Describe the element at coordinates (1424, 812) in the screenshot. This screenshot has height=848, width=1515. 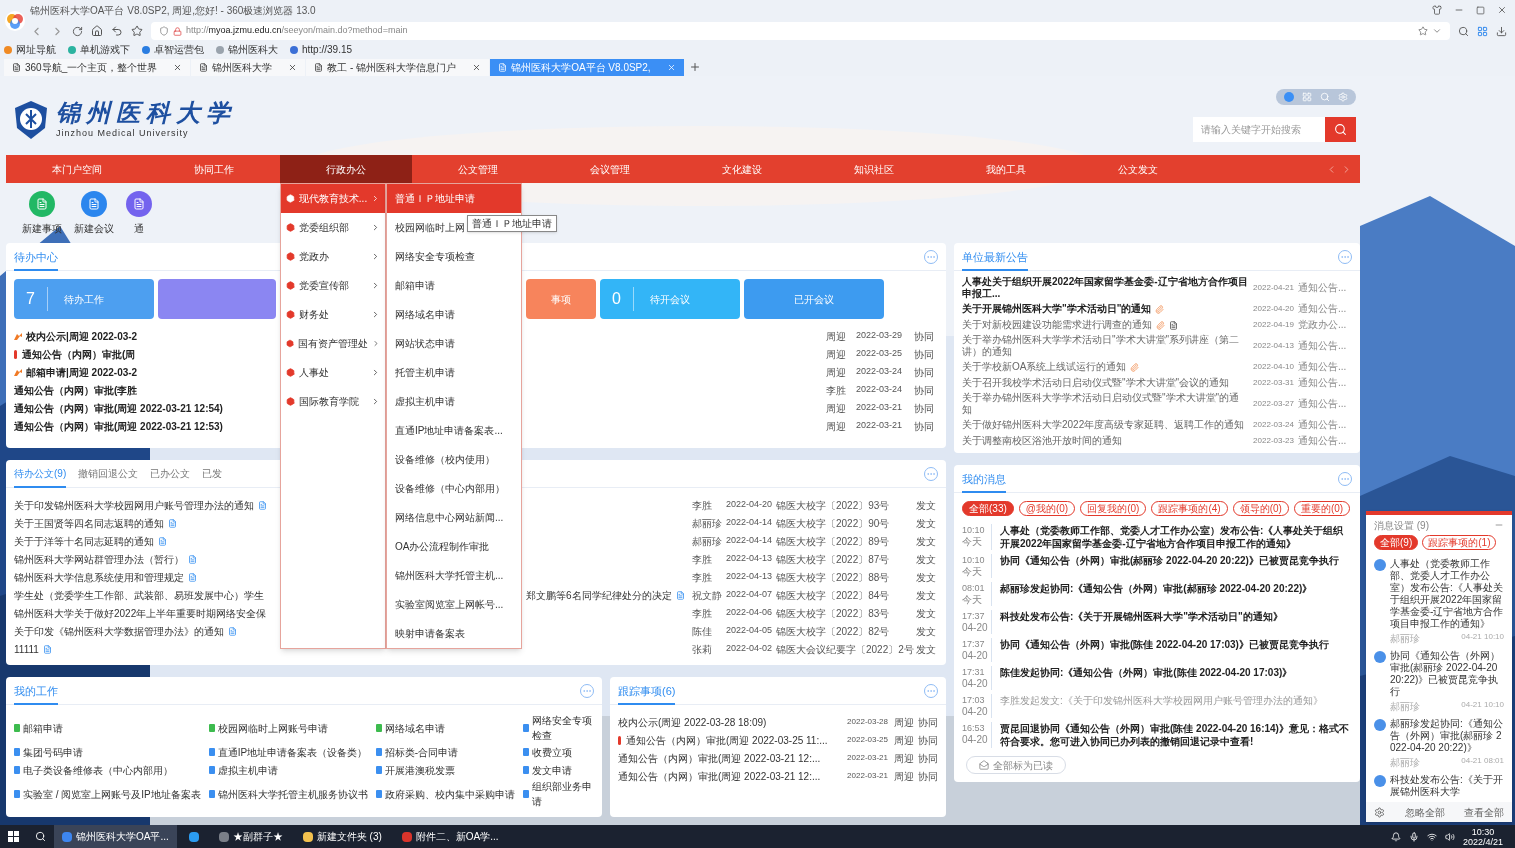
I see `ignore-all-link: 忽略全部` at that location.